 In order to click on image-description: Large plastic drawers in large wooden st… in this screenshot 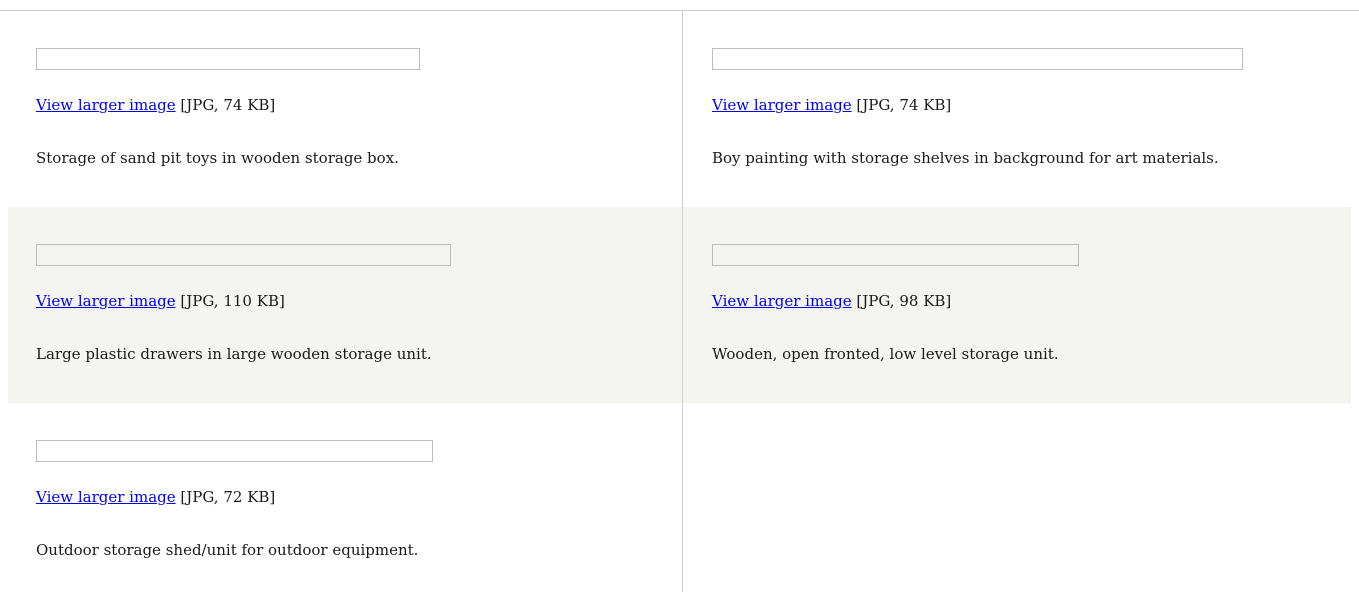, I will do `click(234, 354)`.